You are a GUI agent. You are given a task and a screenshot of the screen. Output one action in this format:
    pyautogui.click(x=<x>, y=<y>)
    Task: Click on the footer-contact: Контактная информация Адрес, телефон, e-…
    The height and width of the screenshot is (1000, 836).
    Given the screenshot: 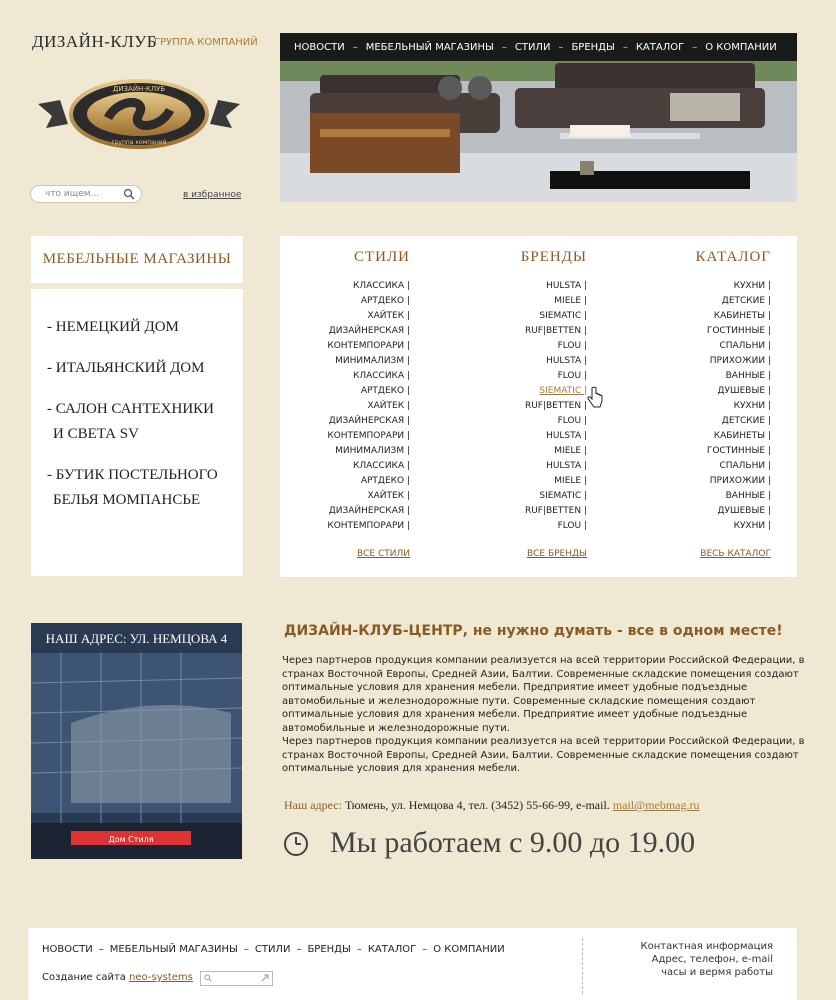 What is the action you would take?
    pyautogui.click(x=707, y=959)
    